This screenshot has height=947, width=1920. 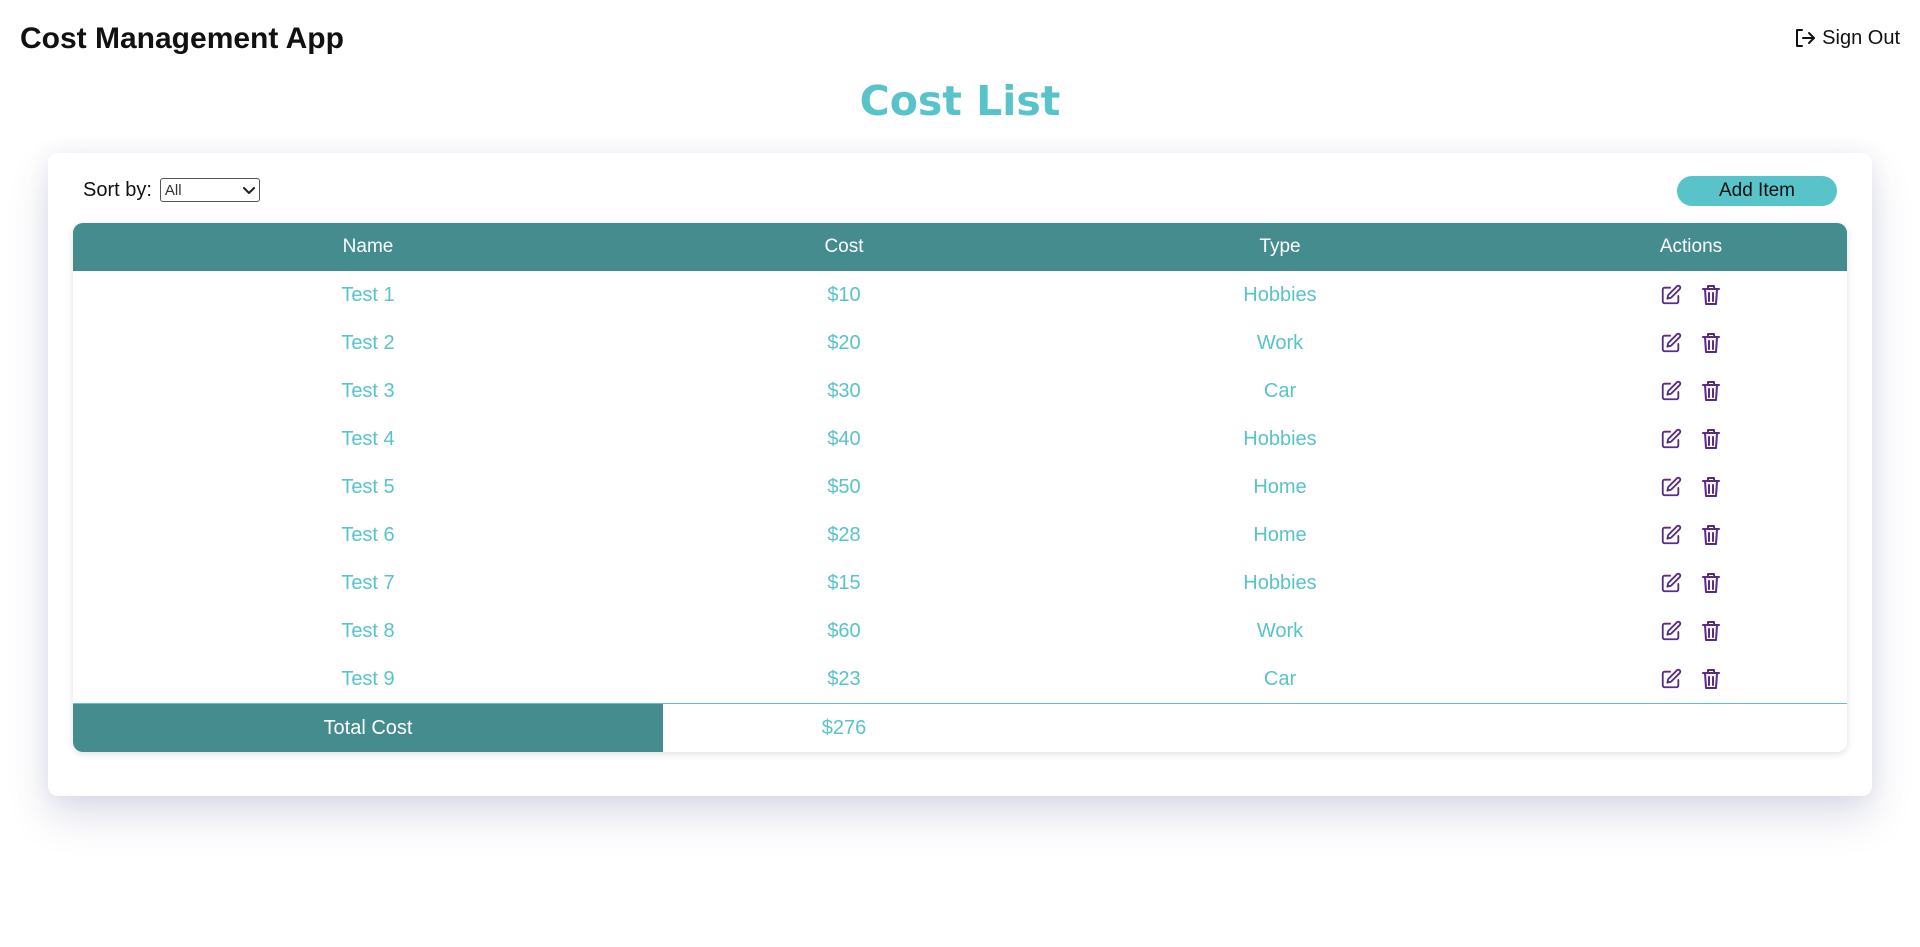 What do you see at coordinates (960, 247) in the screenshot?
I see `table-header-row: Name Cost Type Actions` at bounding box center [960, 247].